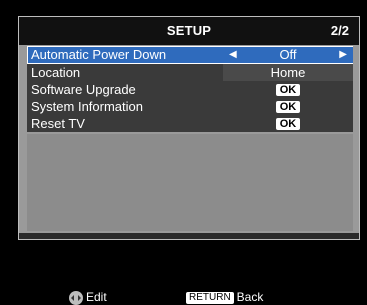 Image resolution: width=367 pixels, height=305 pixels. What do you see at coordinates (210, 297) in the screenshot?
I see `return-key-icon: RETURN` at bounding box center [210, 297].